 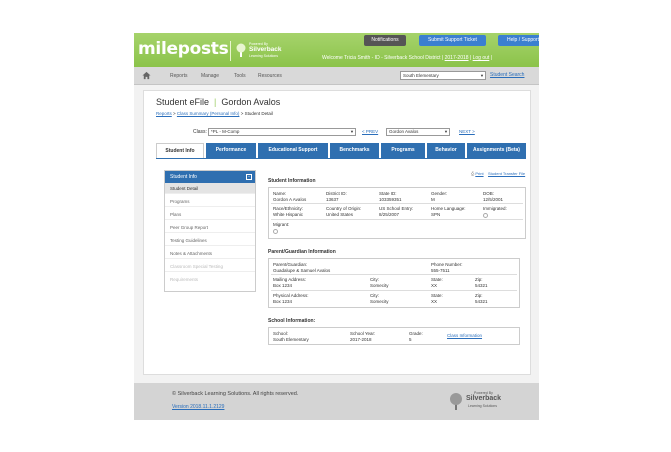 I want to click on home-icon, so click(x=146, y=75).